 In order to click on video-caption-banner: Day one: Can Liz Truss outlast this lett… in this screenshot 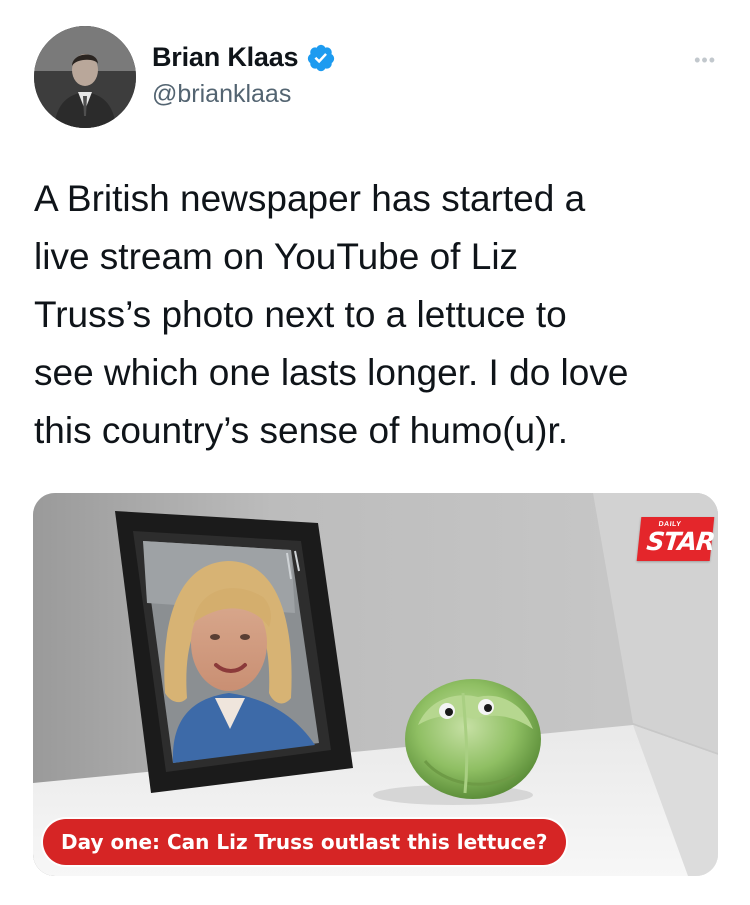, I will do `click(304, 842)`.